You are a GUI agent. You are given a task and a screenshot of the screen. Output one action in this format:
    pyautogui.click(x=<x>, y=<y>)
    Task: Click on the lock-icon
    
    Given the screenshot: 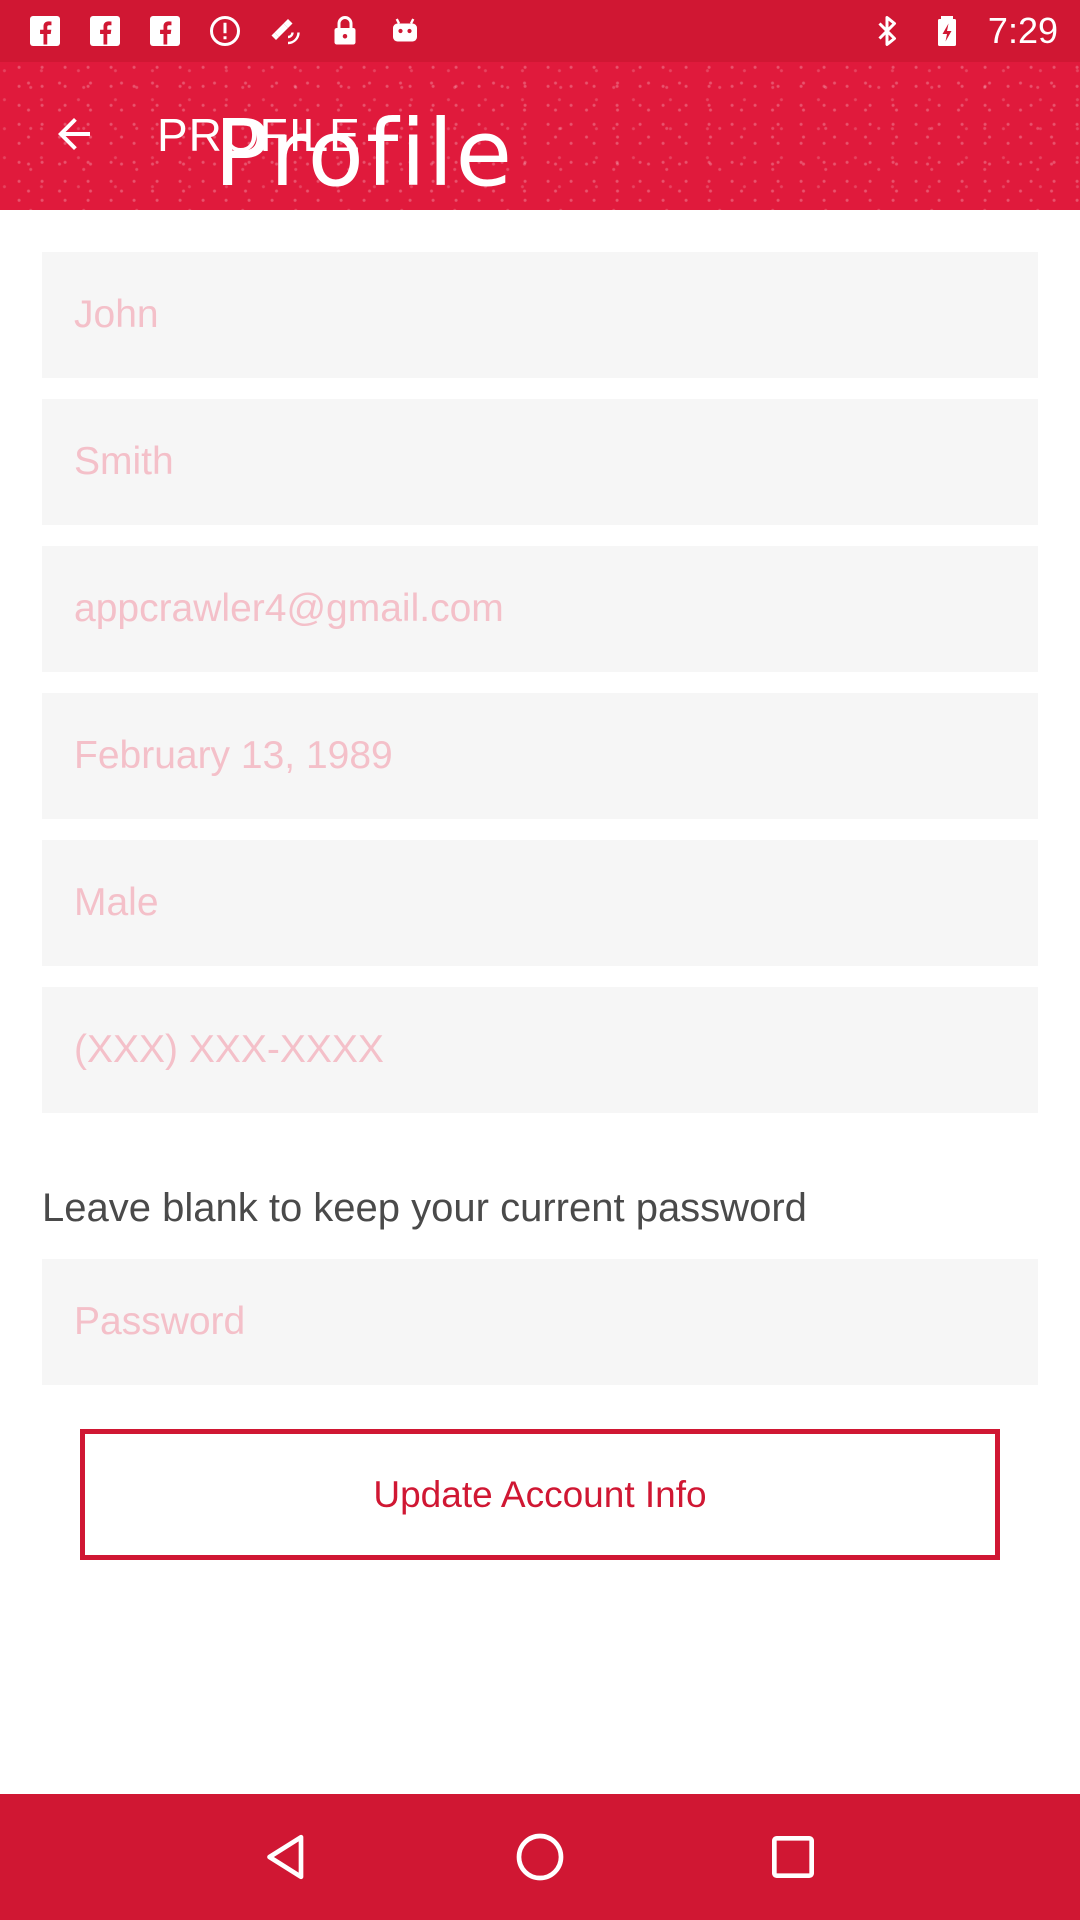 What is the action you would take?
    pyautogui.click(x=345, y=31)
    